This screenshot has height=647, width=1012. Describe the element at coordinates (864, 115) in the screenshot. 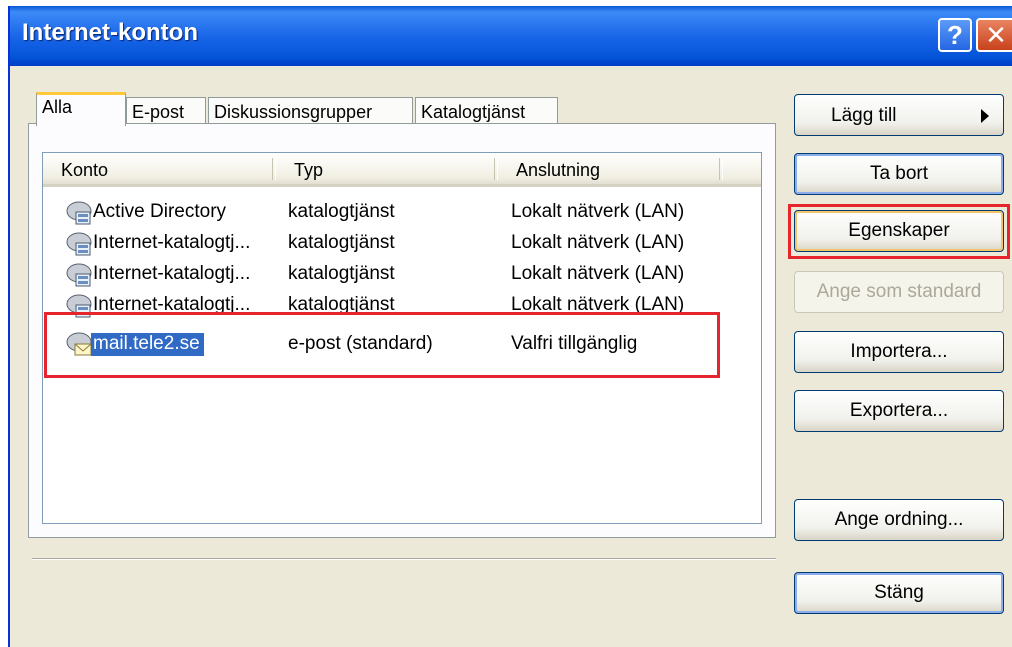

I see `add-button-label: Lägg till` at that location.